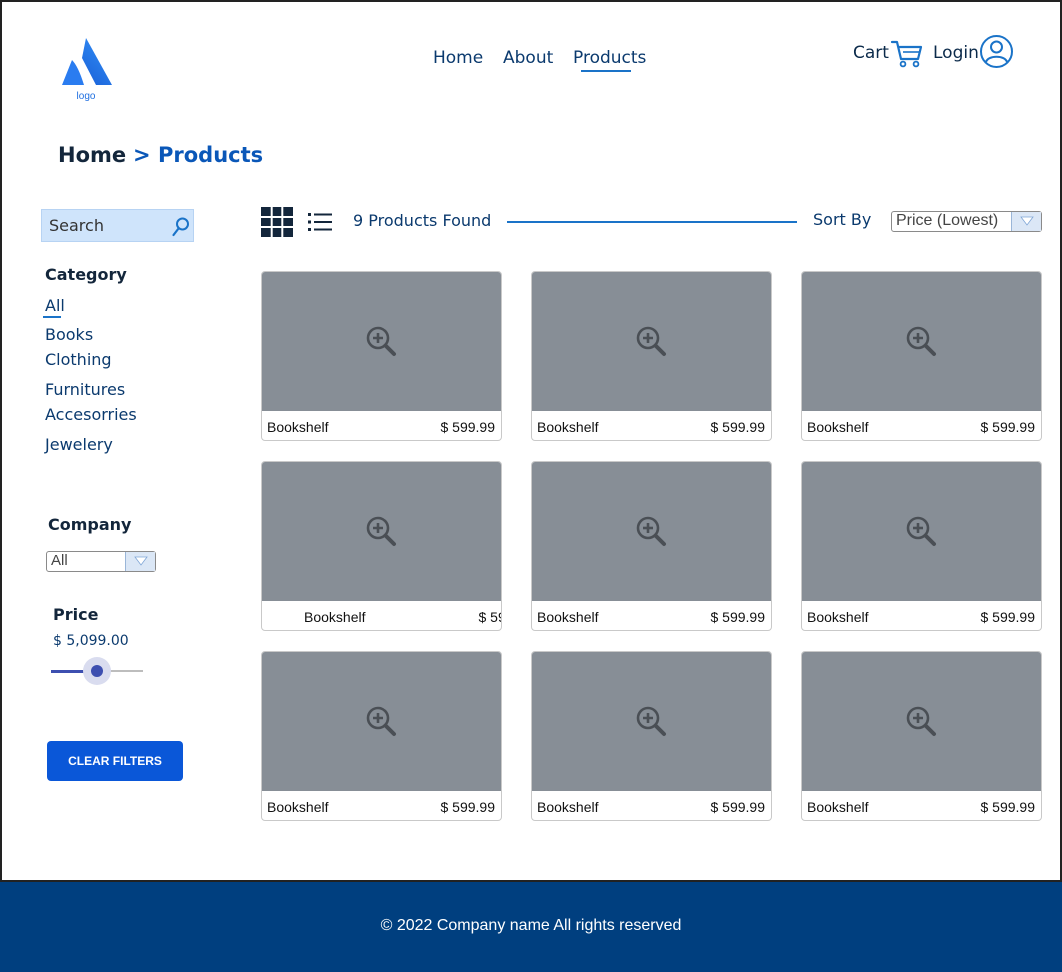 This screenshot has width=1062, height=972. I want to click on products-found-count: 9 Products Found, so click(422, 220).